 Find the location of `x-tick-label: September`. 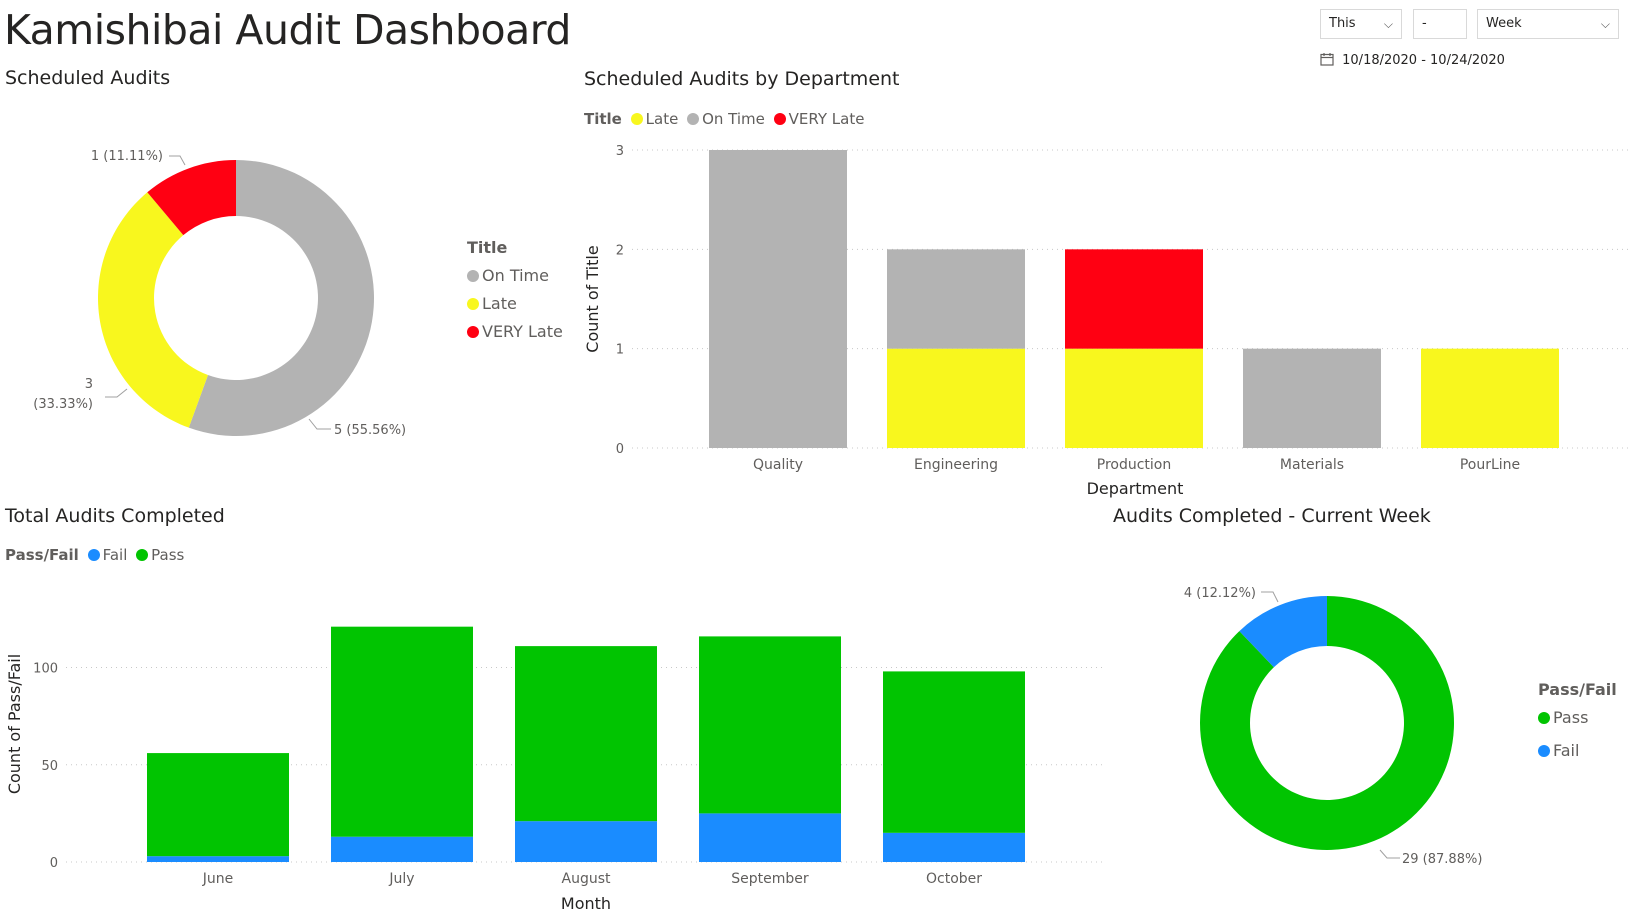

x-tick-label: September is located at coordinates (770, 879).